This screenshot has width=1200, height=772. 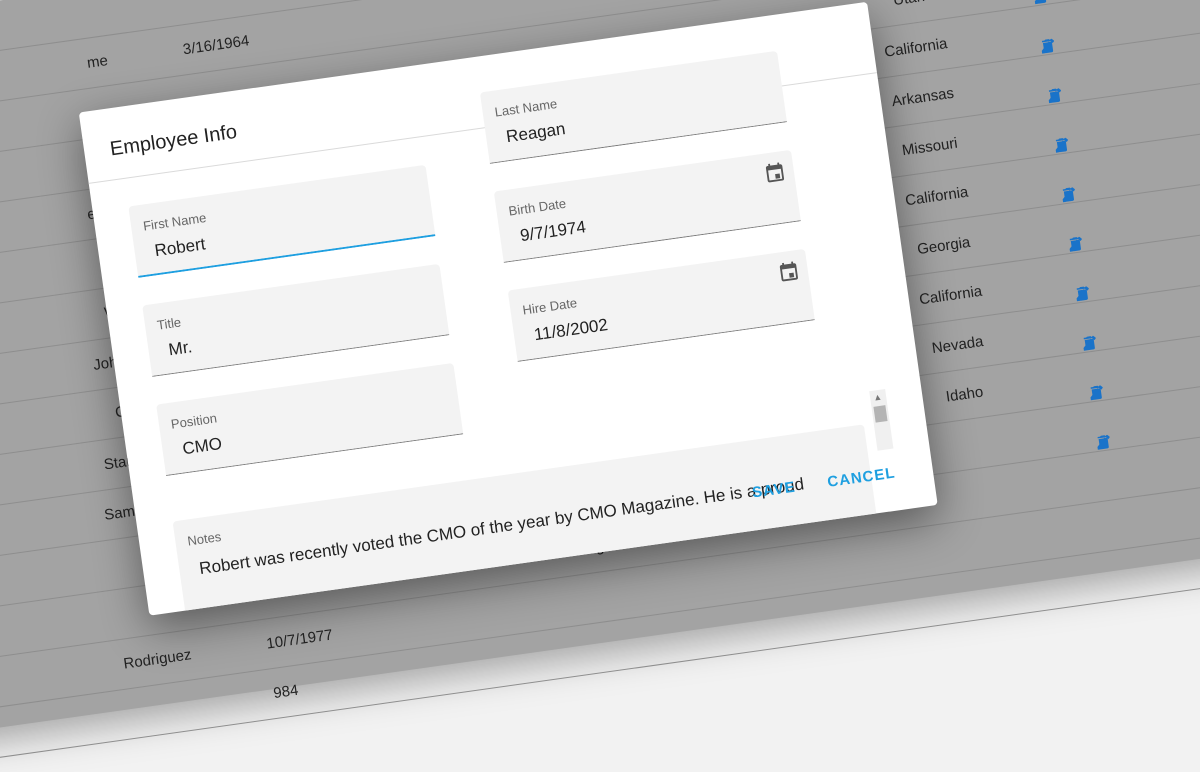 What do you see at coordinates (550, 306) in the screenshot?
I see `hire-date-label: Hire Date` at bounding box center [550, 306].